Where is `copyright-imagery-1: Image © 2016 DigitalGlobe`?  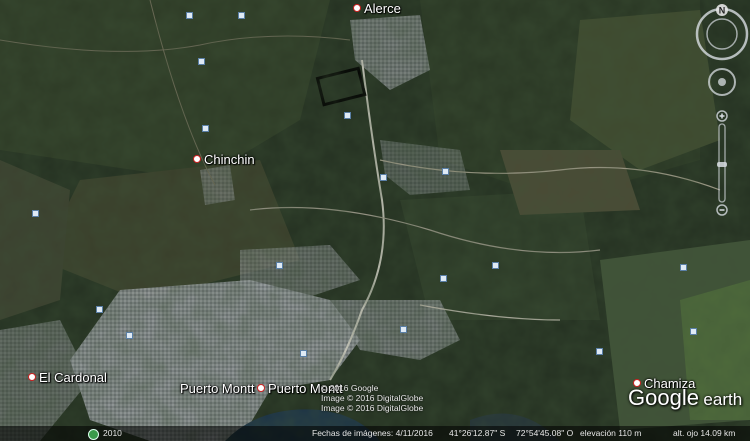 copyright-imagery-1: Image © 2016 DigitalGlobe is located at coordinates (372, 398).